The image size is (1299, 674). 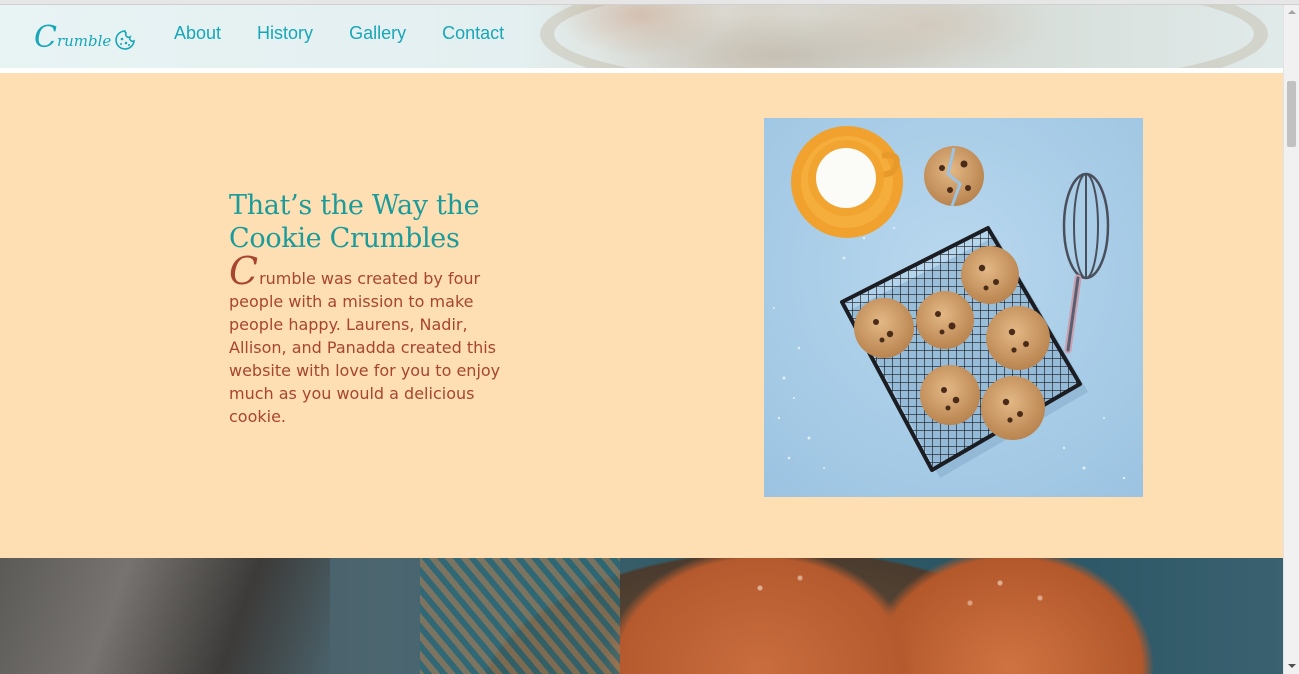 I want to click on triangle-up-icon, so click(x=1291, y=12).